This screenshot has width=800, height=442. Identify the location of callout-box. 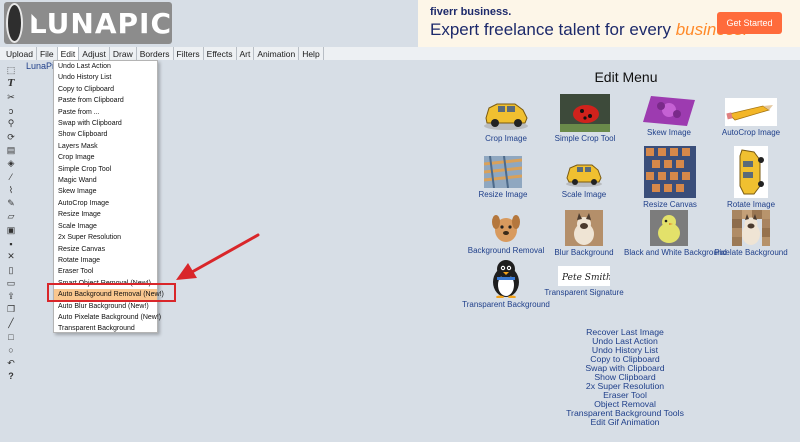
(111, 292).